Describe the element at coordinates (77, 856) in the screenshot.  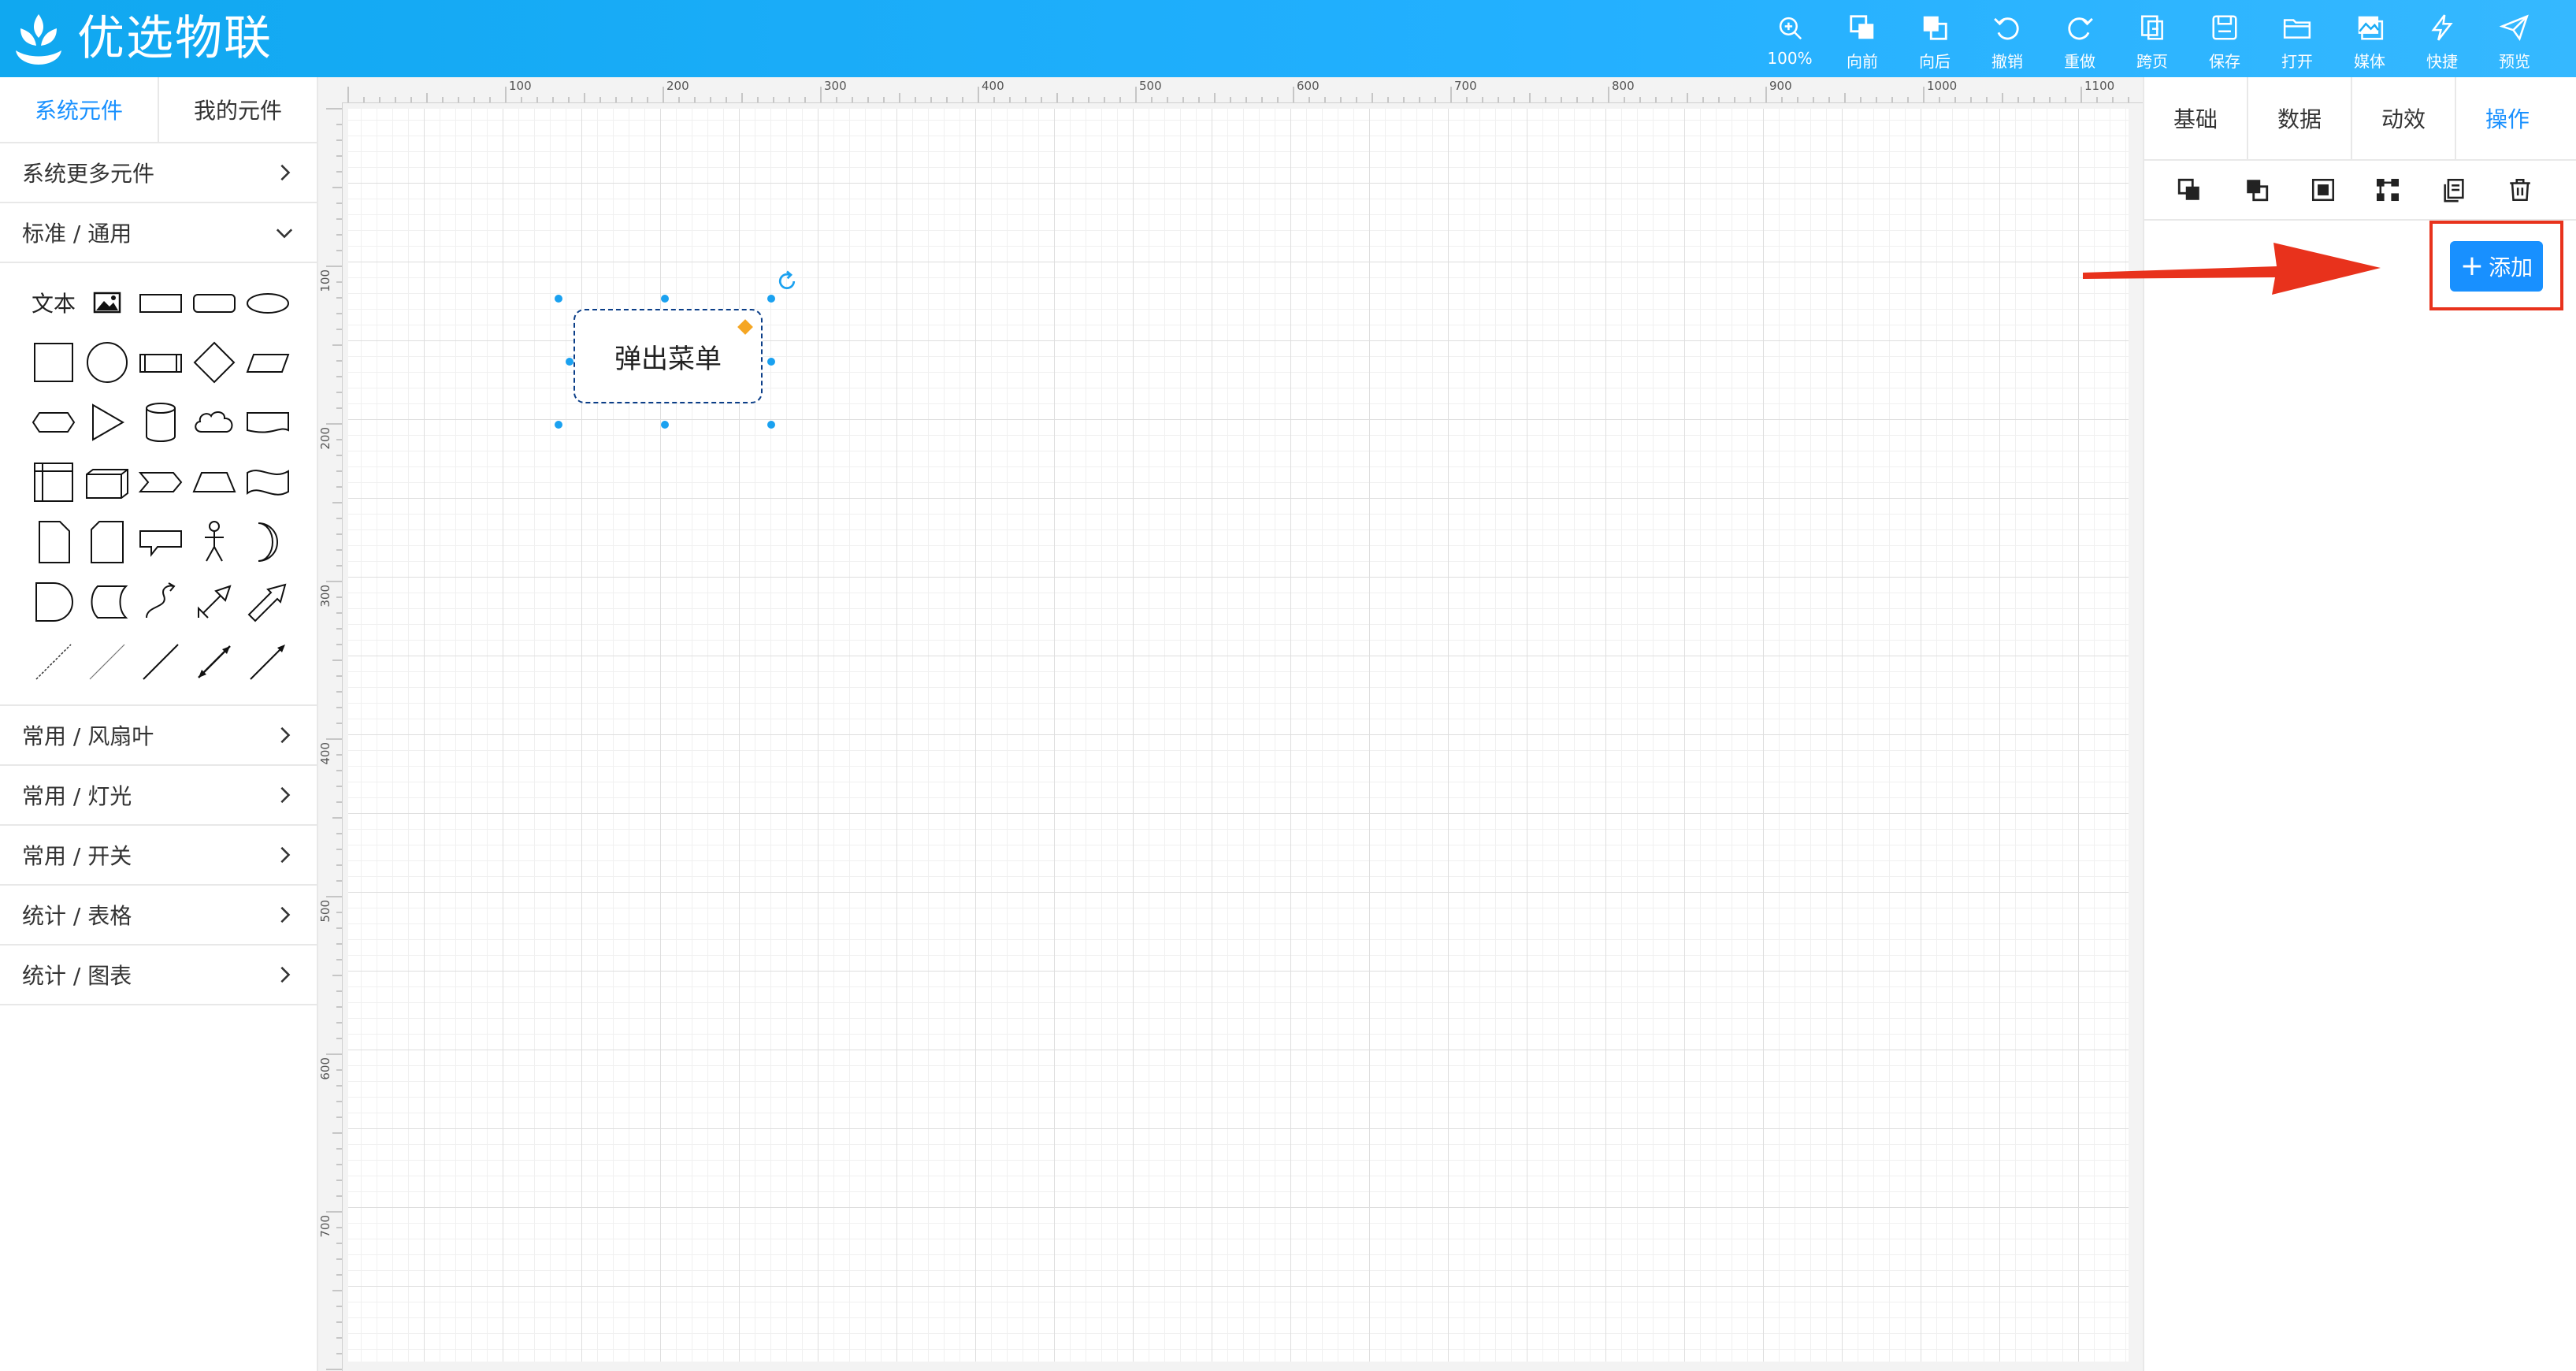
I see `category-label: 常用 / 开关` at that location.